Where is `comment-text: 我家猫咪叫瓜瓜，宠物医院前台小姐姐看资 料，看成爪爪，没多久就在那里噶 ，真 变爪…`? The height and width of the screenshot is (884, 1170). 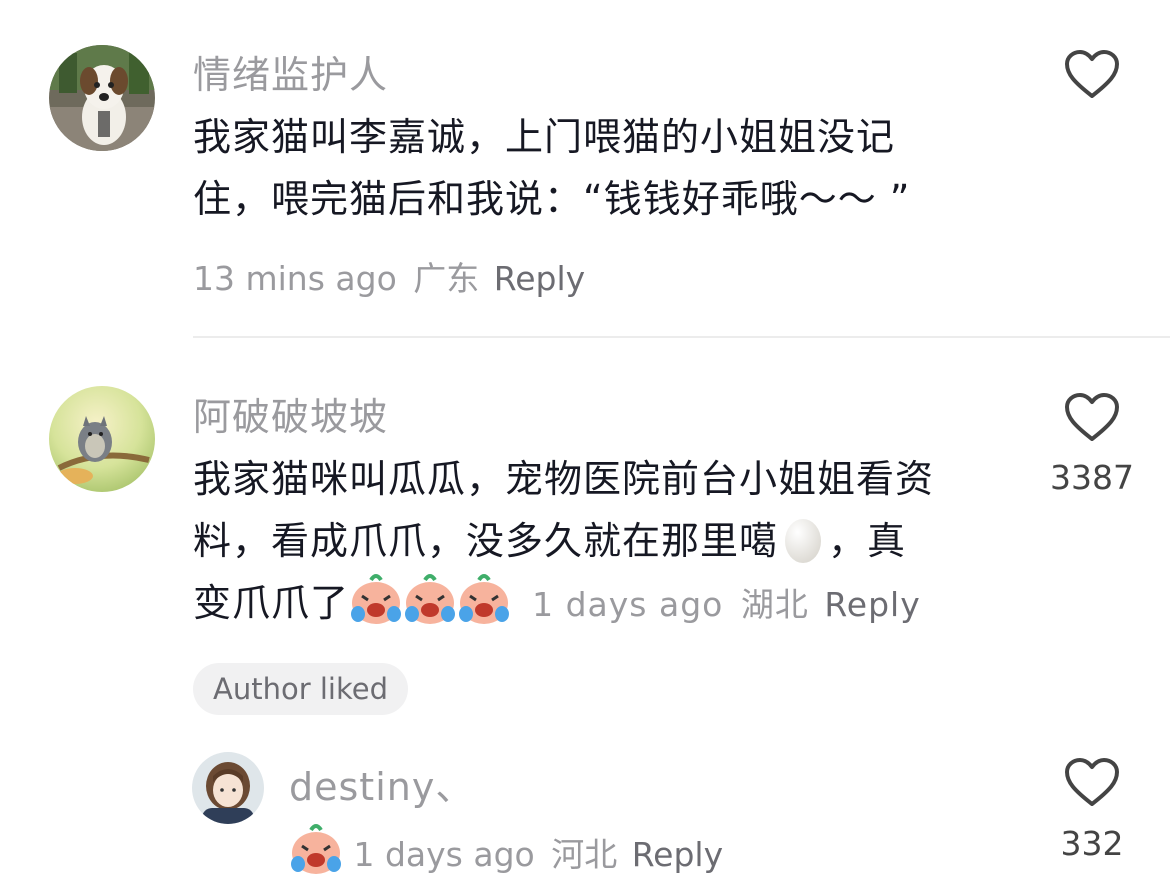 comment-text: 我家猫咪叫瓜瓜，宠物医院前台小姐姐看资 料，看成爪爪，没多久就在那里噶 ，真 变爪… is located at coordinates (563, 542).